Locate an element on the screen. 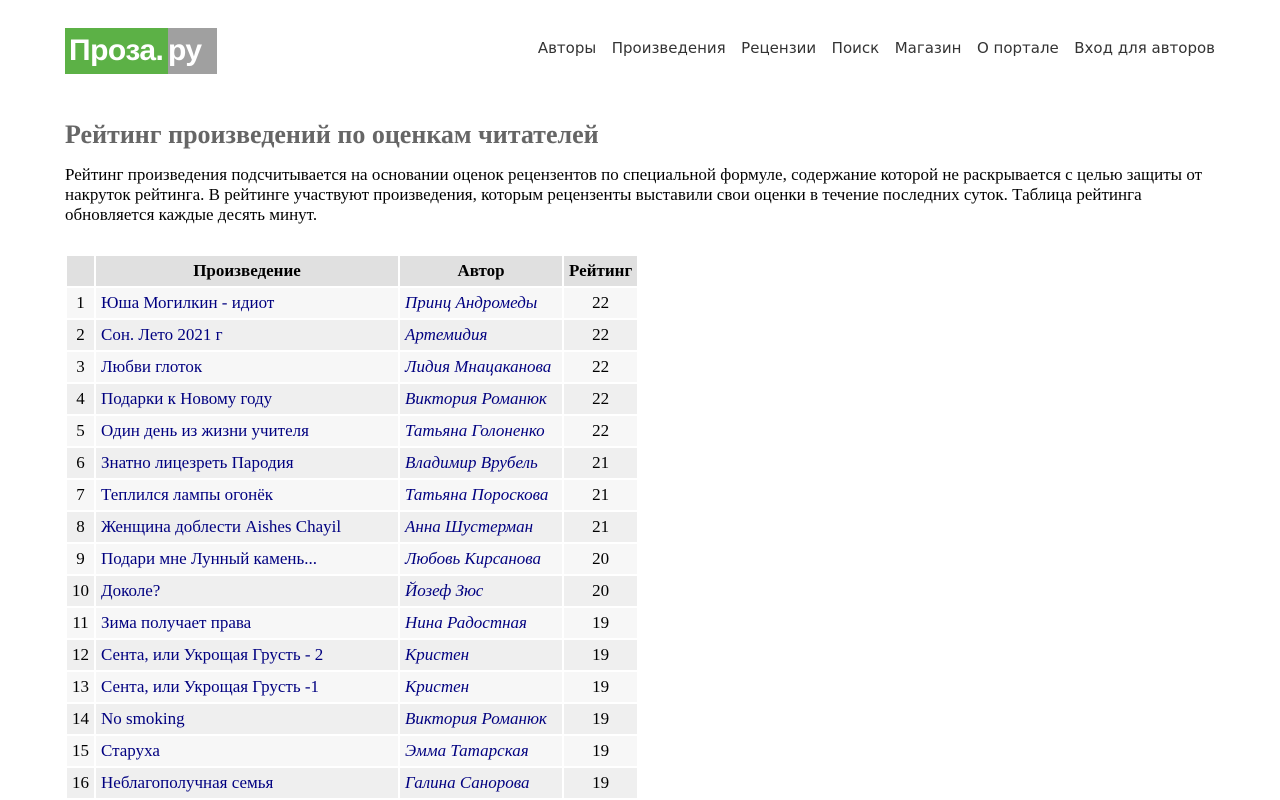  work-link: Один день из жизни учителя is located at coordinates (205, 430).